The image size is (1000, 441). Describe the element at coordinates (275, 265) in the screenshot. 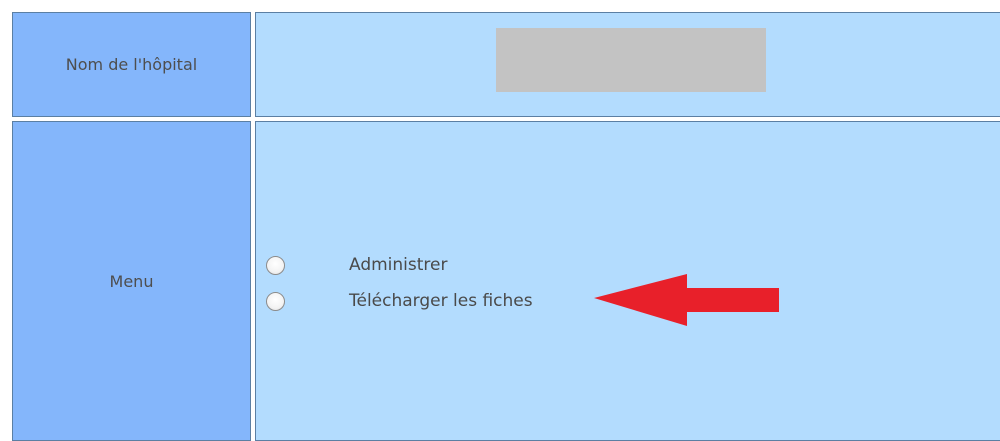

I see `radio-administrer` at that location.